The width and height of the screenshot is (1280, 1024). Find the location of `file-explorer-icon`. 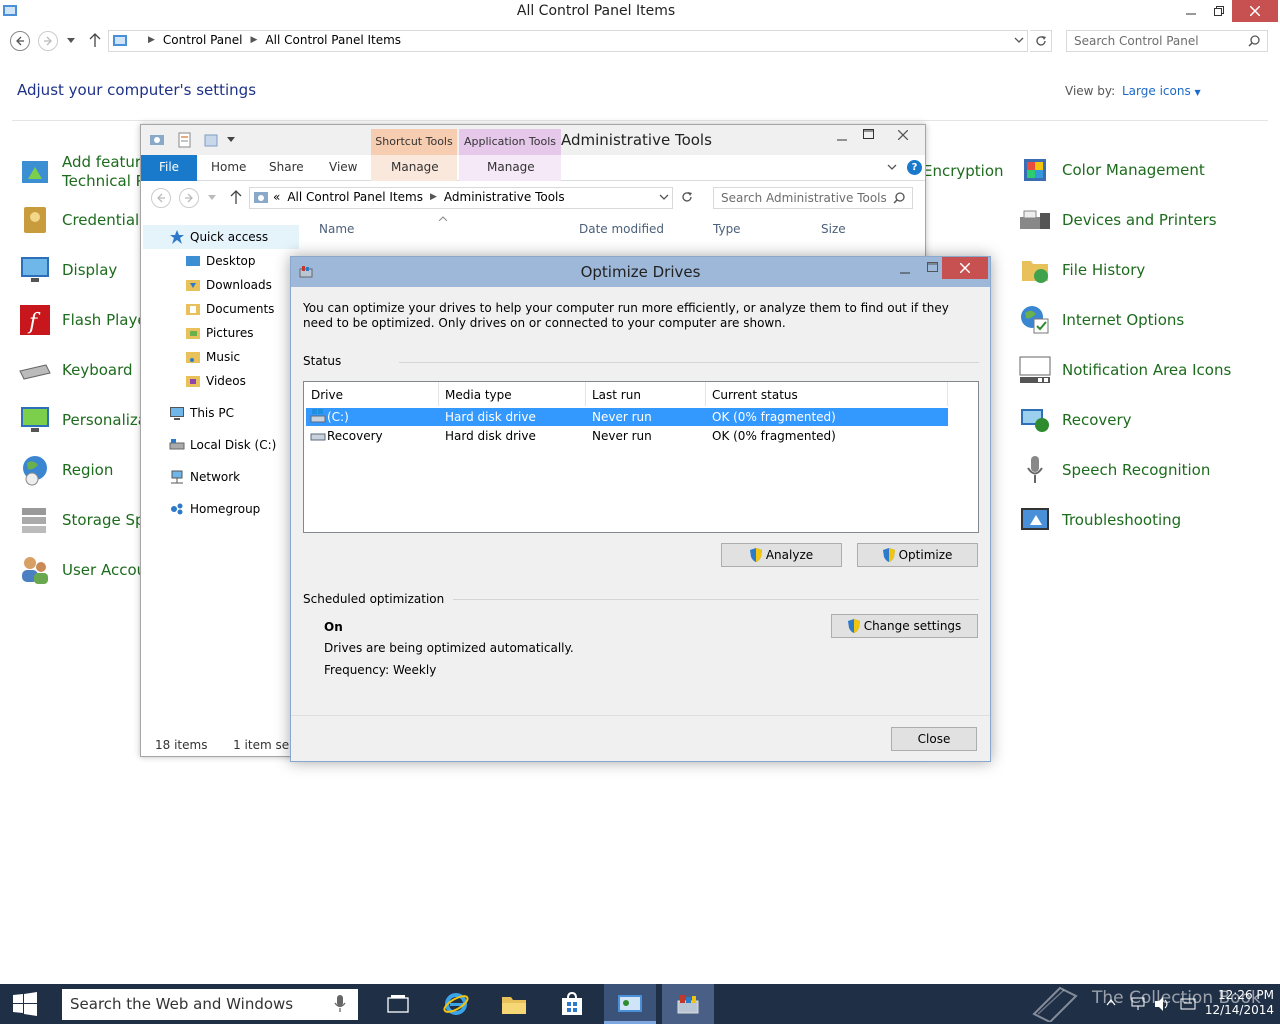

file-explorer-icon is located at coordinates (514, 1004).